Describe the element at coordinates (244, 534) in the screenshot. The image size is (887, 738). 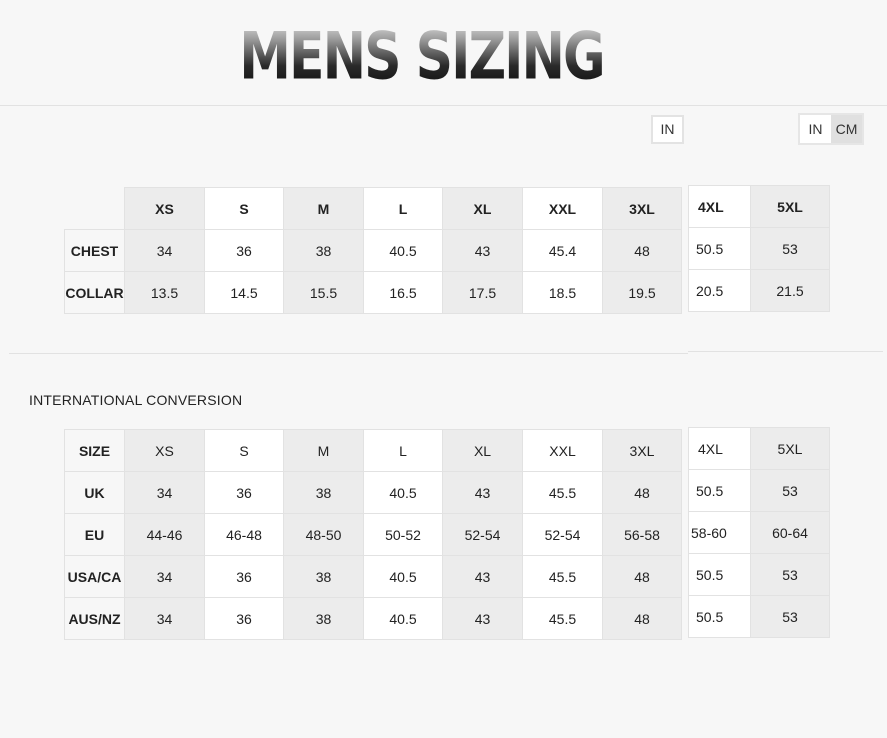
I see `table-cell: 46-48` at that location.